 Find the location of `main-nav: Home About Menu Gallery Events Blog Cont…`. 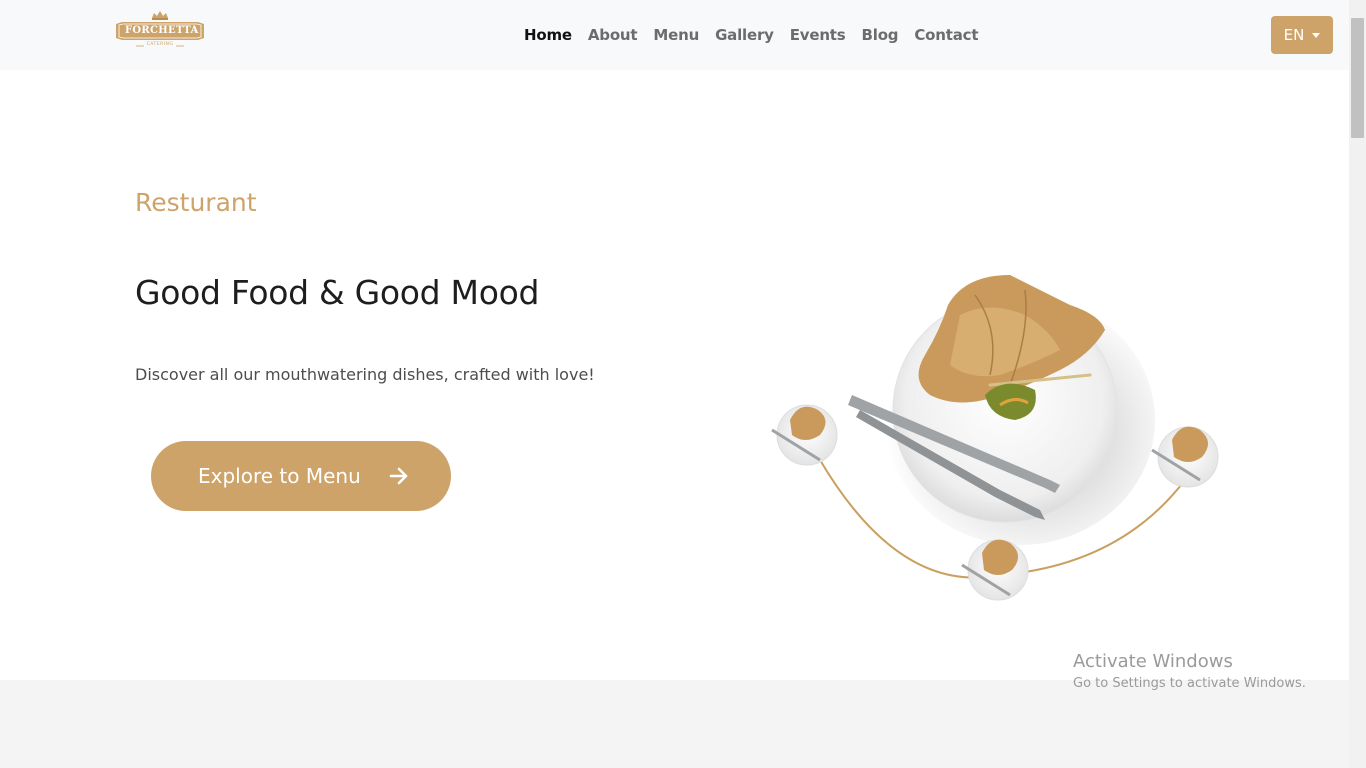

main-nav: Home About Menu Gallery Events Blog Cont… is located at coordinates (751, 35).